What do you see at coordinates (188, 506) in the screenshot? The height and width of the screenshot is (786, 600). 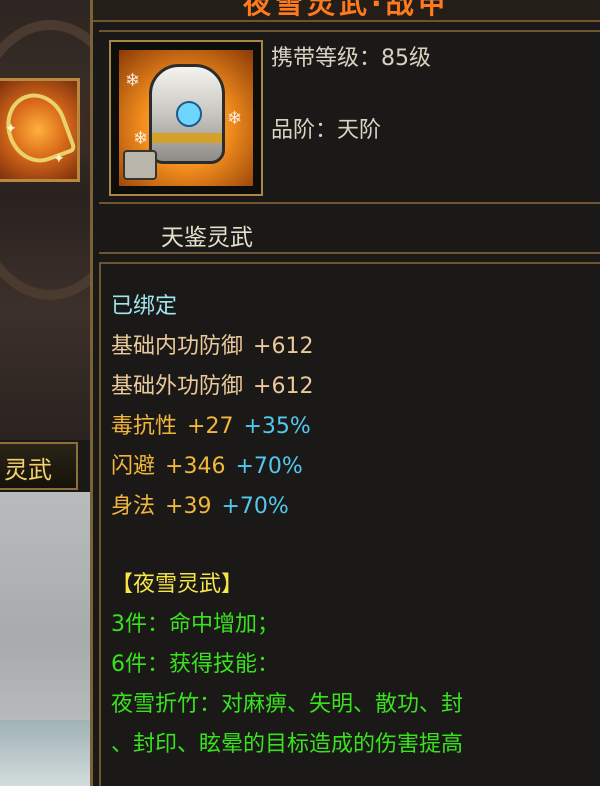 I see `attribute-value: +39` at bounding box center [188, 506].